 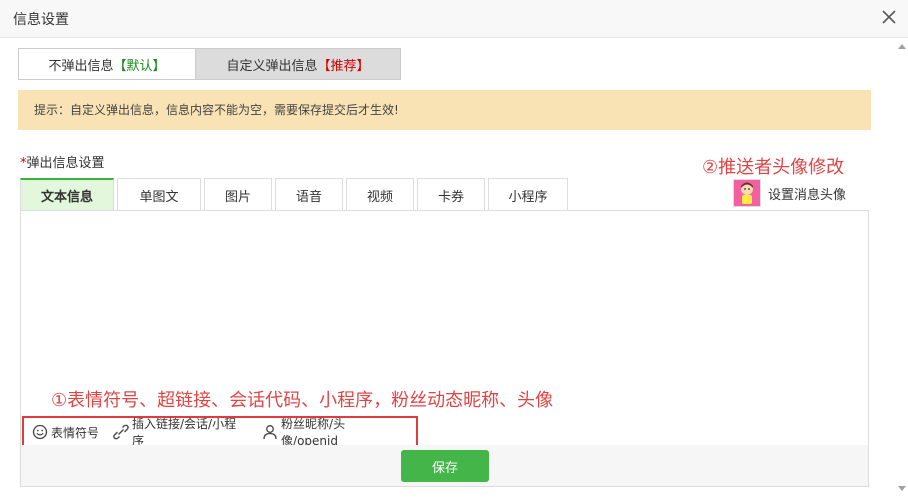 I want to click on no-popup-label: 不弹出信息, so click(x=81, y=66).